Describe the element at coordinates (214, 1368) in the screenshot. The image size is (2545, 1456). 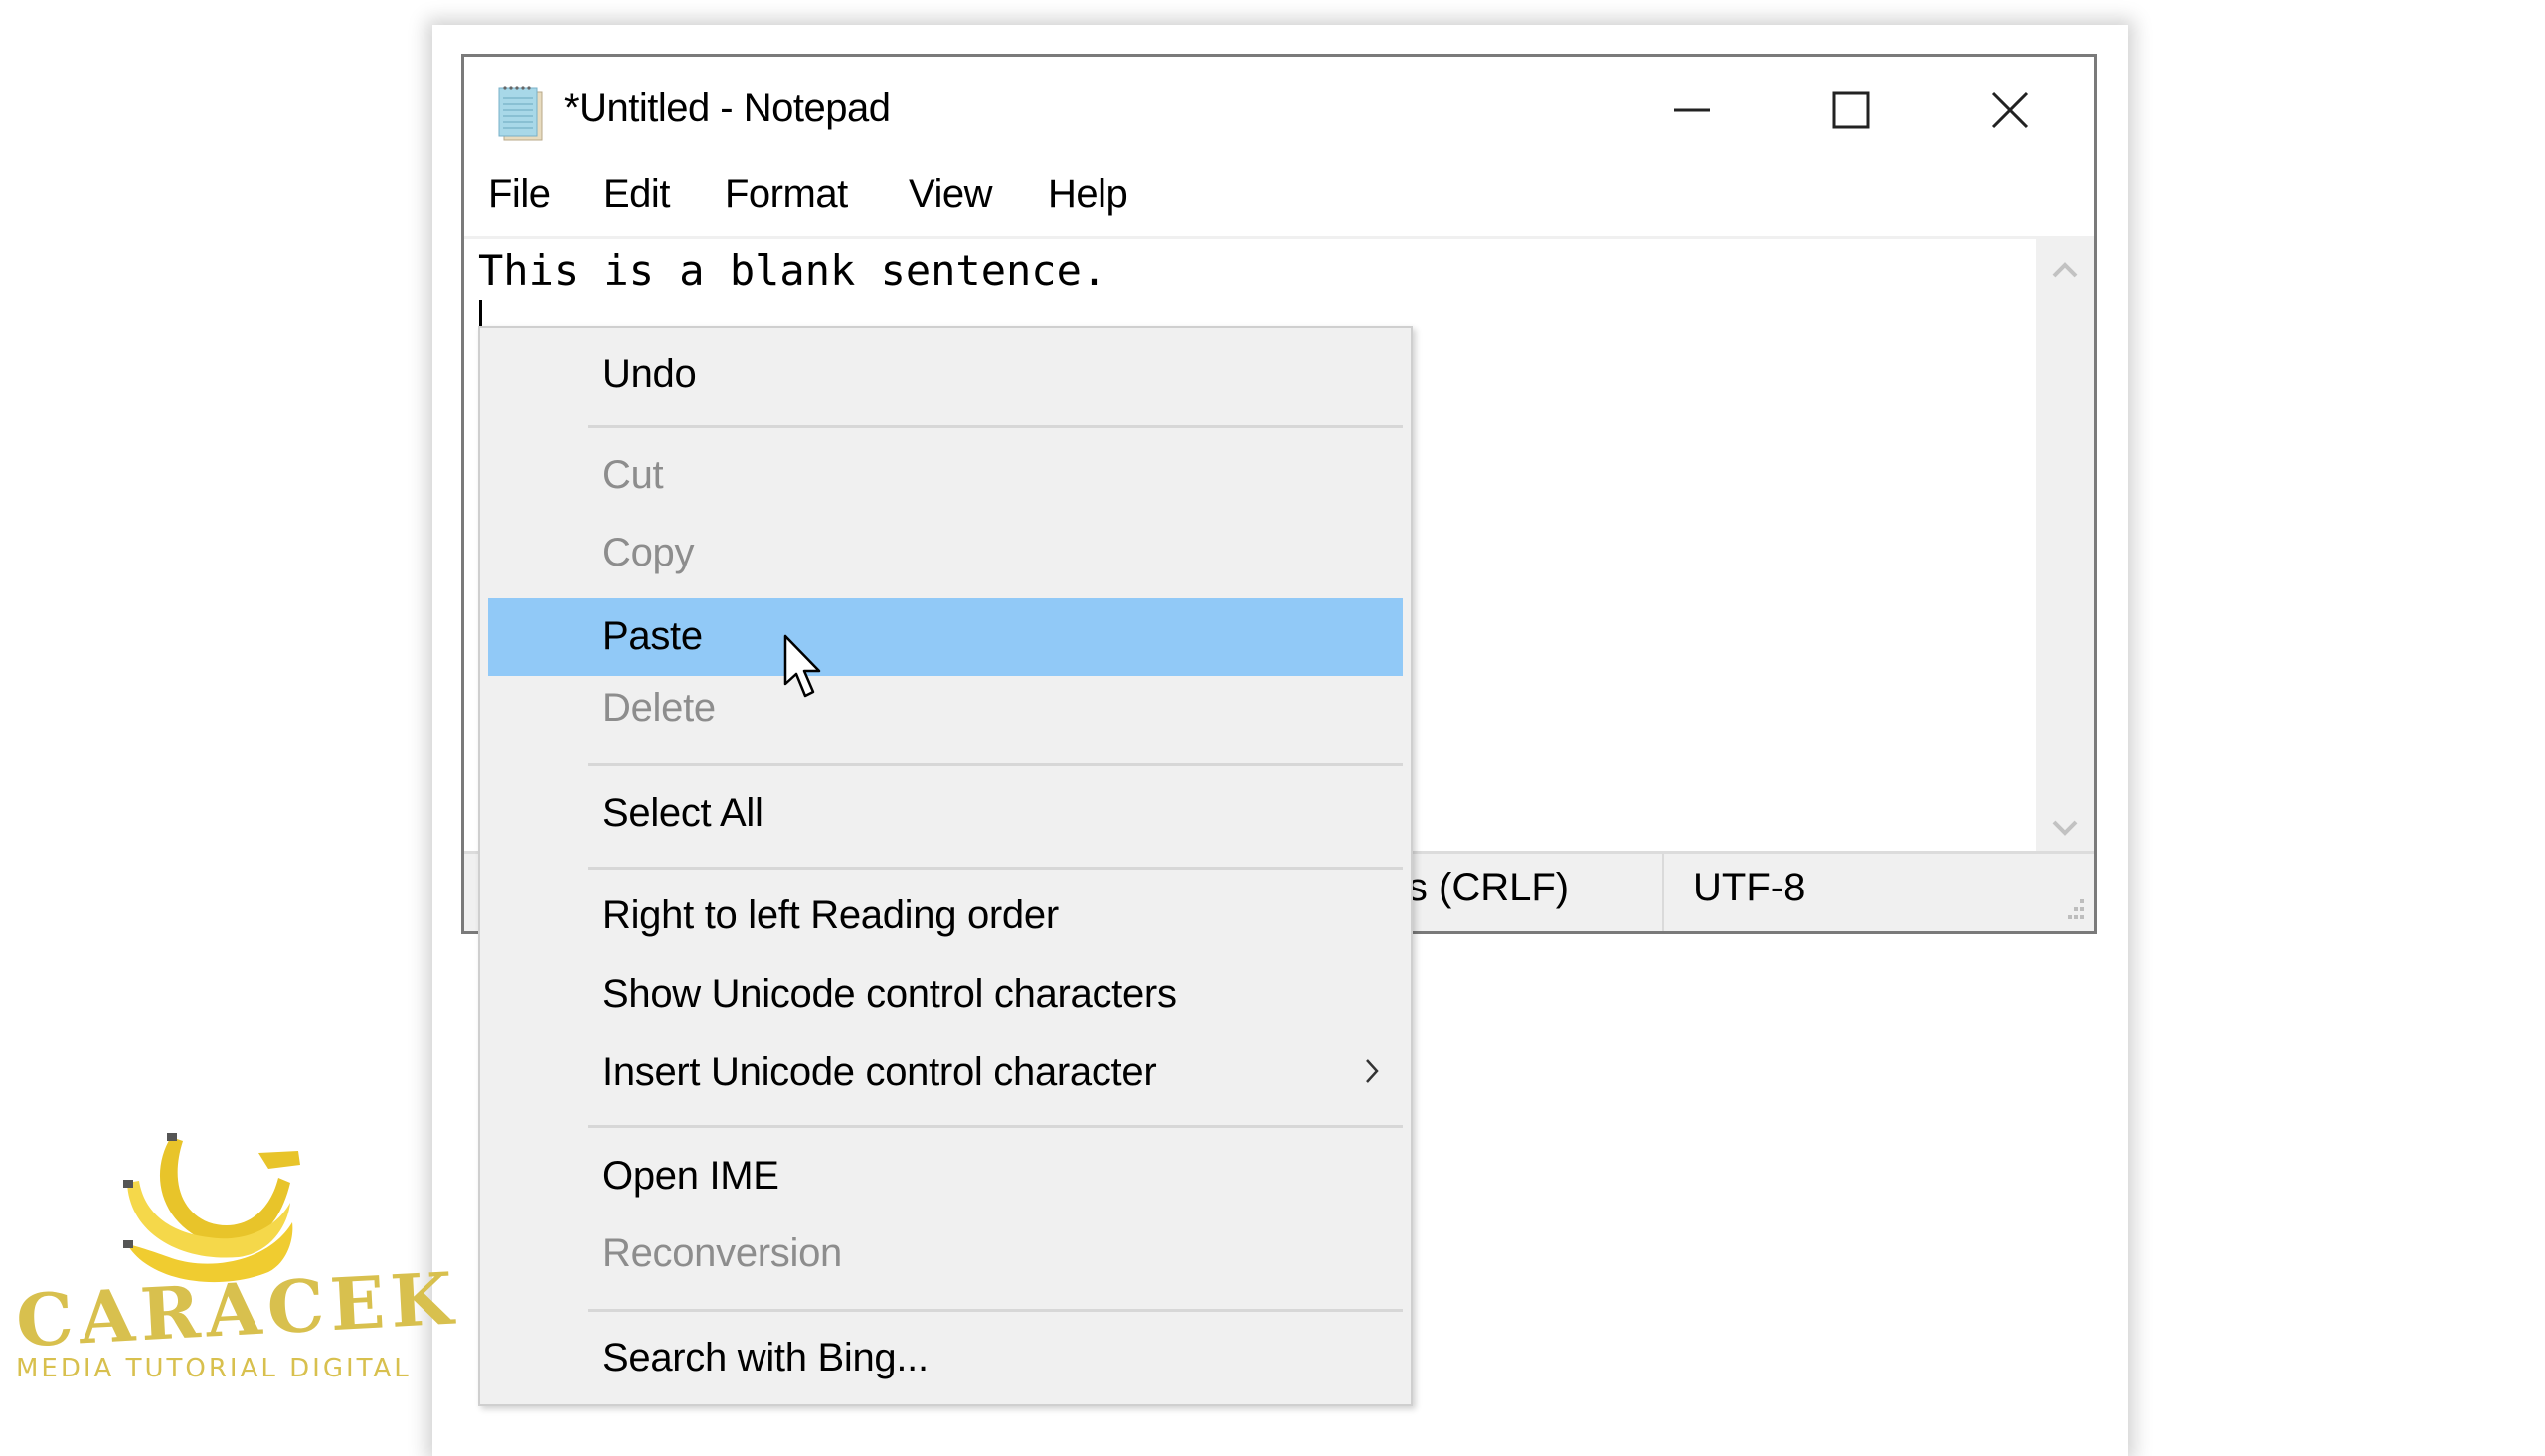
I see `watermark-subtitle: MEDIA TUTORIAL DIGITAL` at that location.